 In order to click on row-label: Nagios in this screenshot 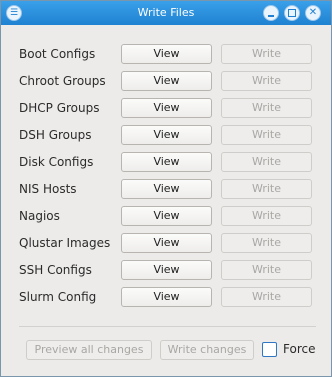, I will do `click(39, 216)`.